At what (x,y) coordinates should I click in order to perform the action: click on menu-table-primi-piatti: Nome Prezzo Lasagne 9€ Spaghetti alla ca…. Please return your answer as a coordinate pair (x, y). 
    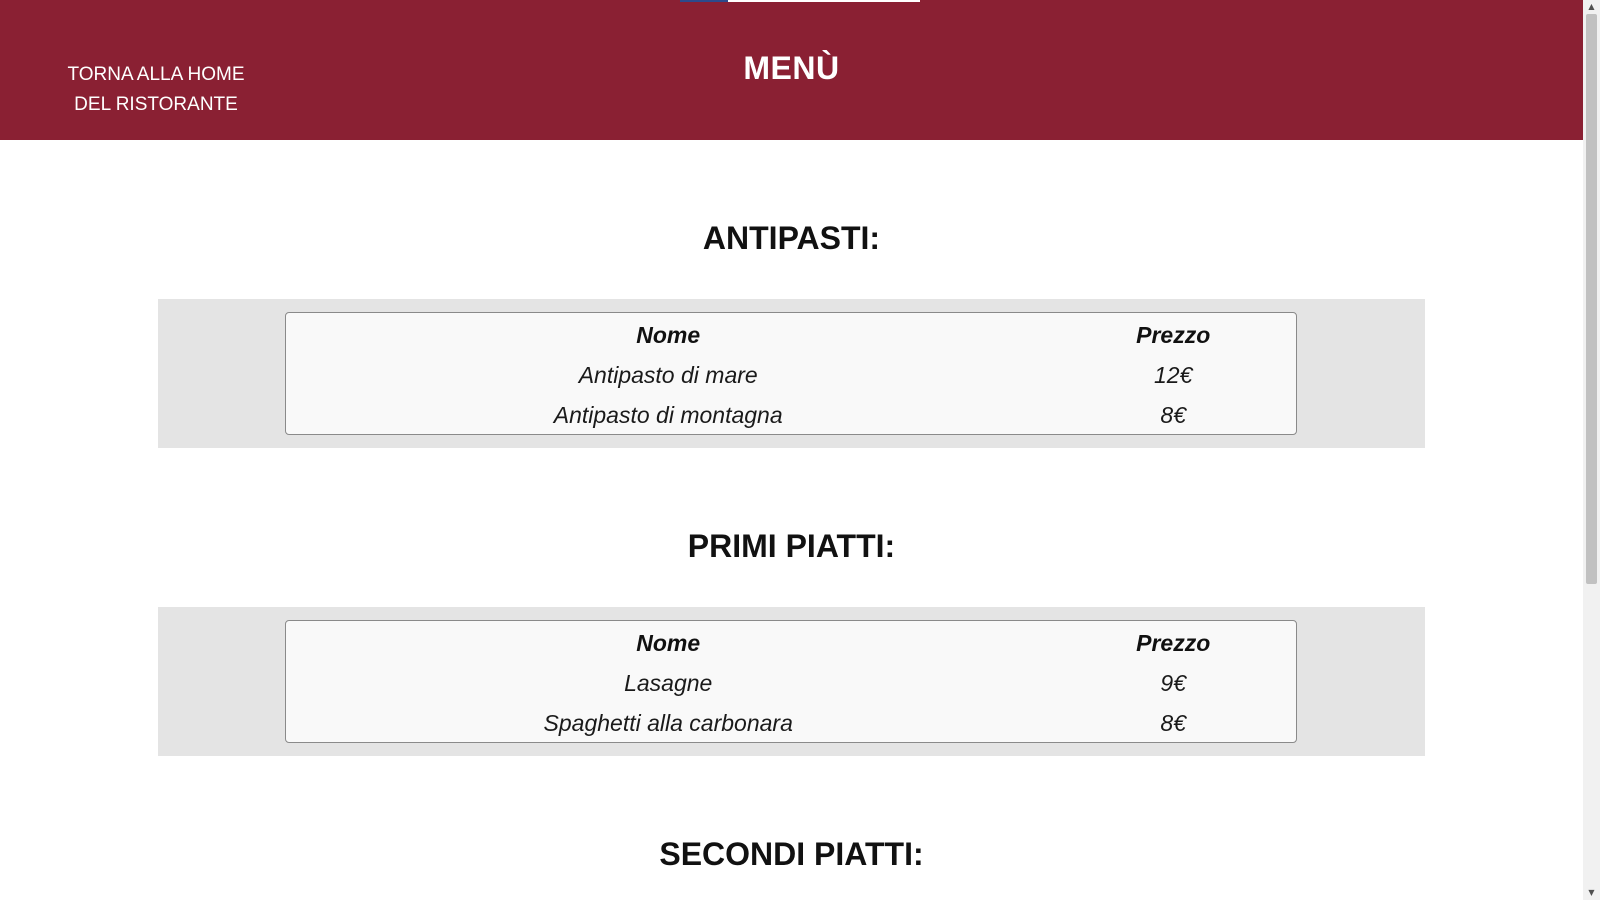
    Looking at the image, I should click on (791, 681).